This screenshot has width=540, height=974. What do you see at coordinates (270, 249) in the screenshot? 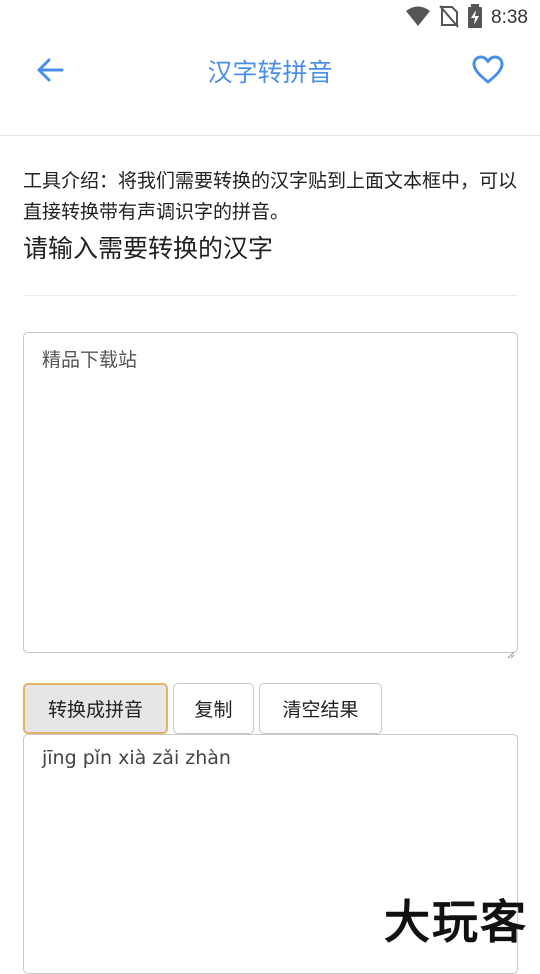
I see `input-heading: 请输入需要转换的汉字` at bounding box center [270, 249].